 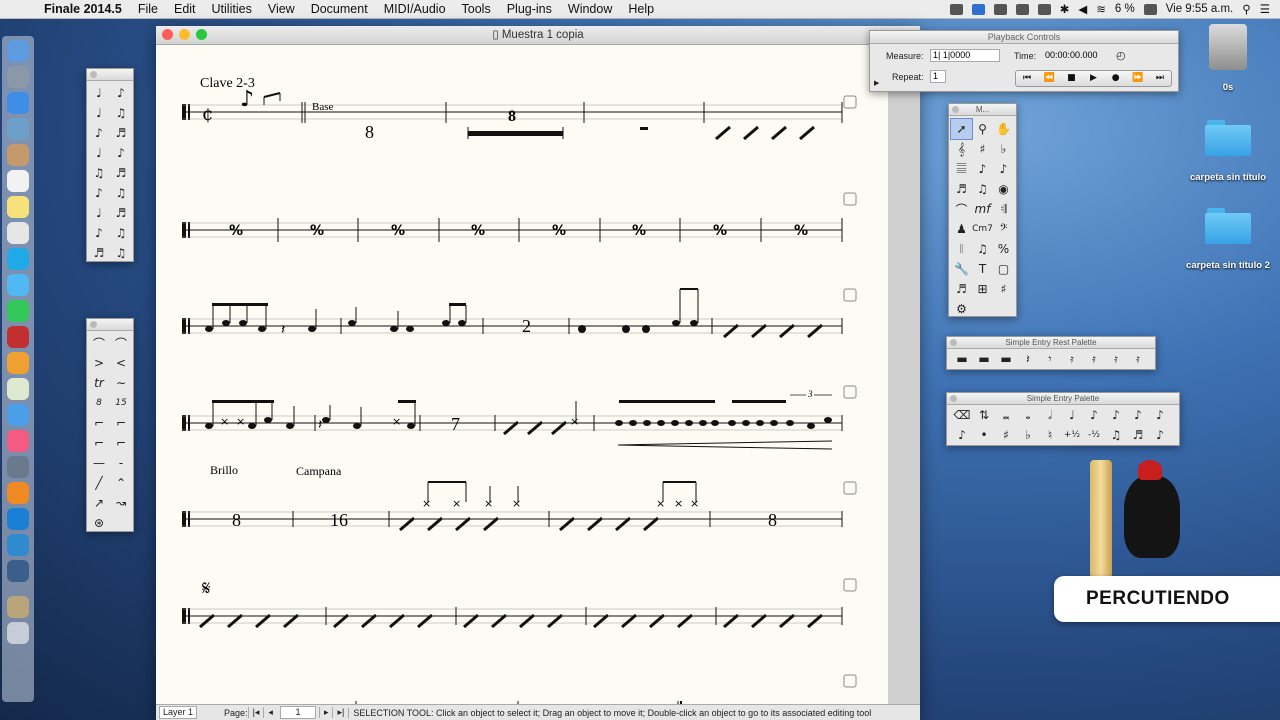 I want to click on teamviewer-icon, so click(x=18, y=519).